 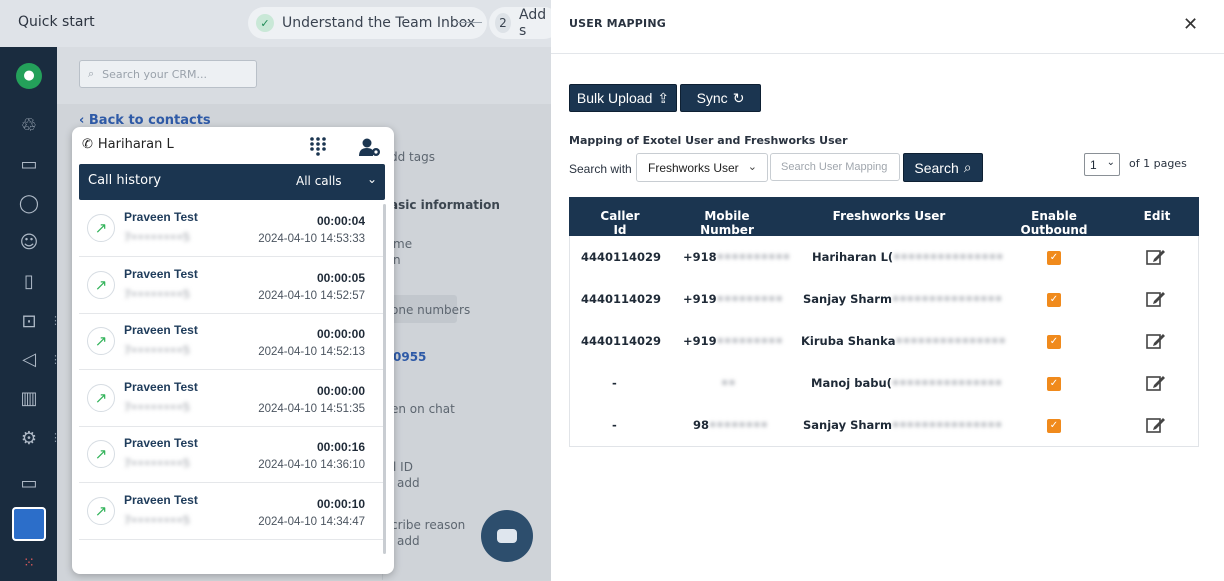 What do you see at coordinates (408, 541) in the screenshot?
I see `add-reason-link: add` at bounding box center [408, 541].